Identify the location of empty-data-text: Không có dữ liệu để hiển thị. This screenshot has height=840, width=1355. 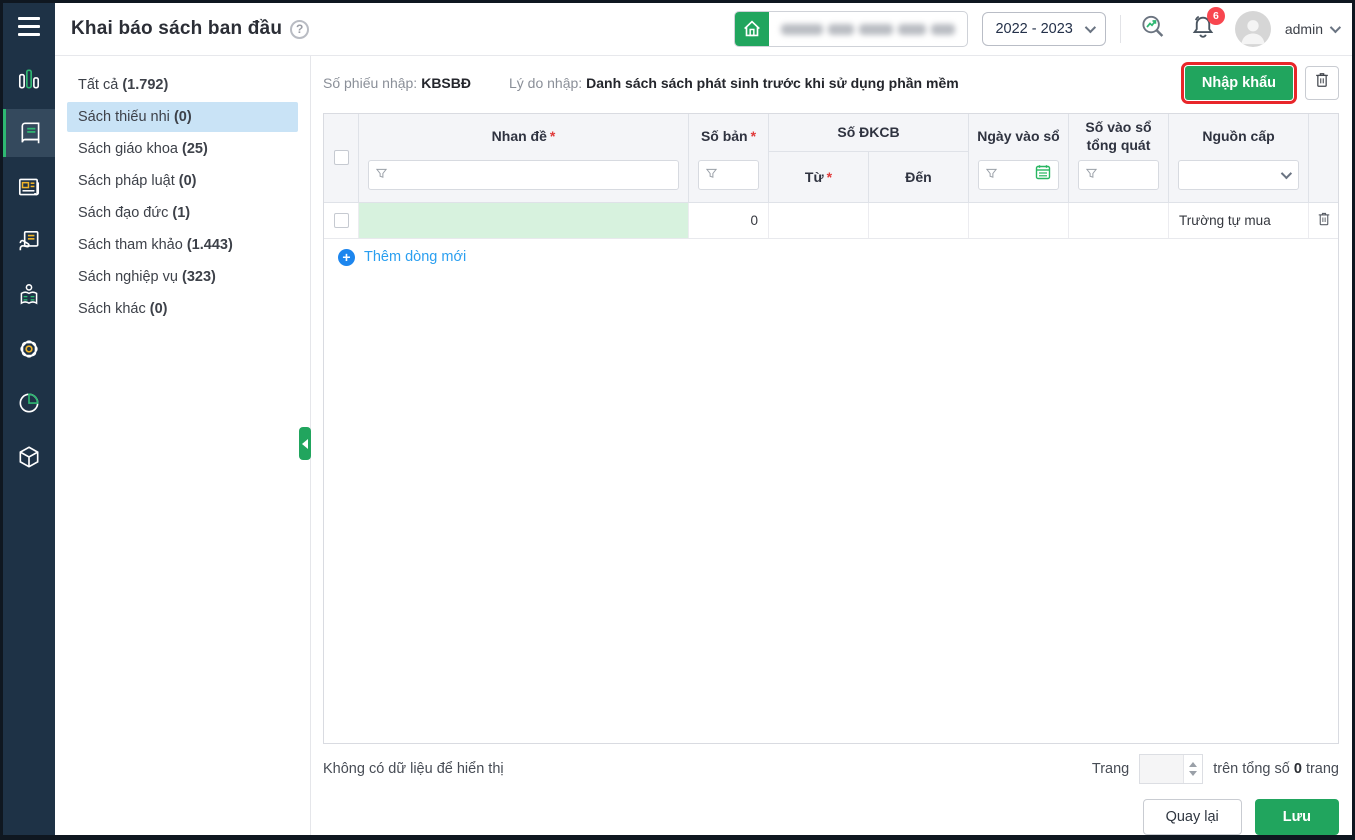
(413, 769).